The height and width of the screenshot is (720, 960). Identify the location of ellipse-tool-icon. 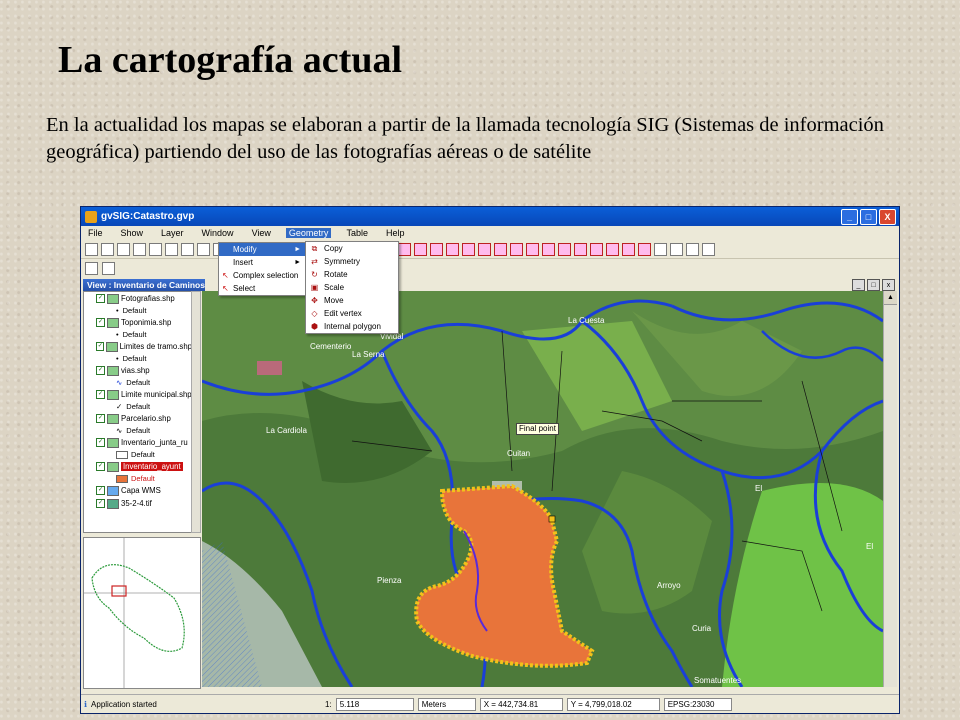
(532, 249).